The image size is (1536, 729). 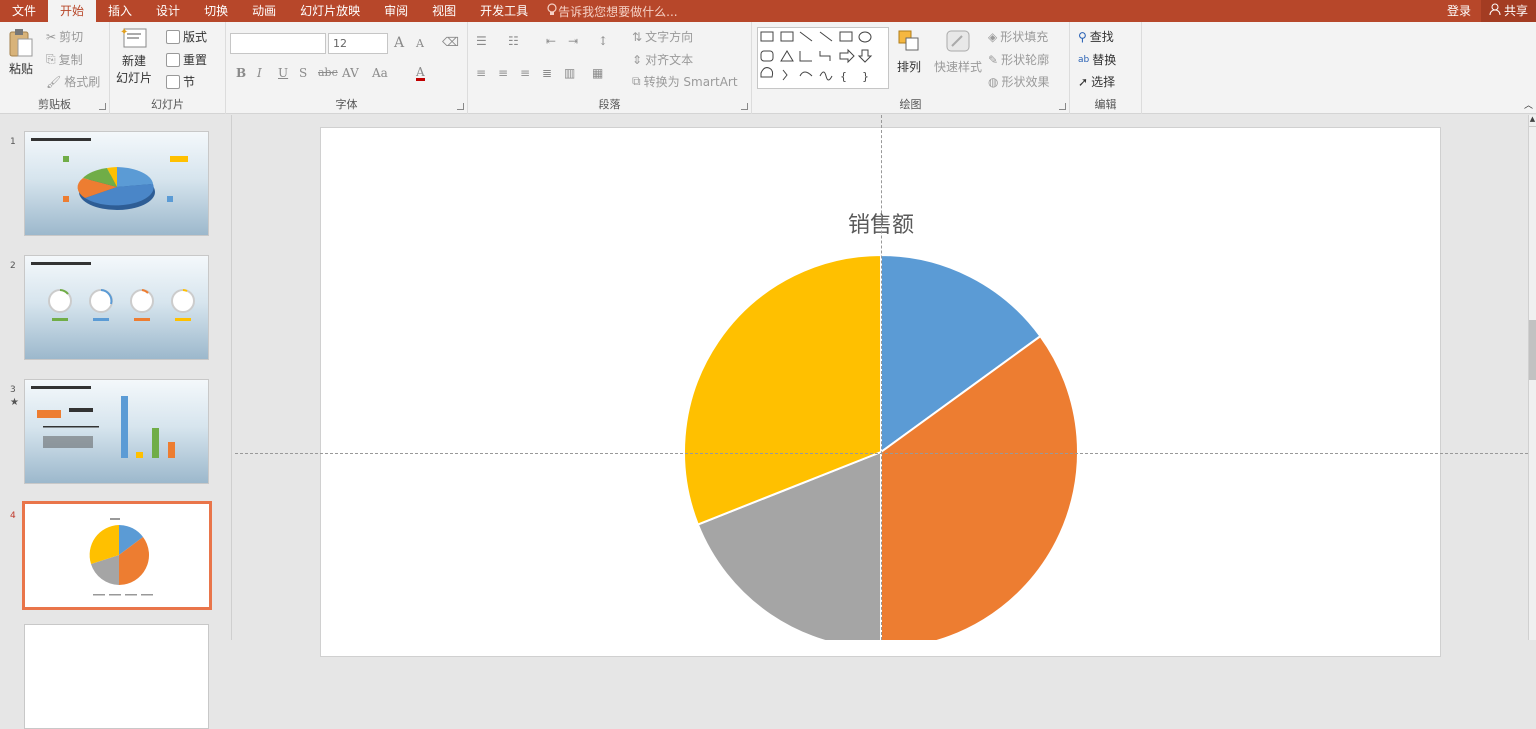 I want to click on vertical-guide, so click(x=881, y=377).